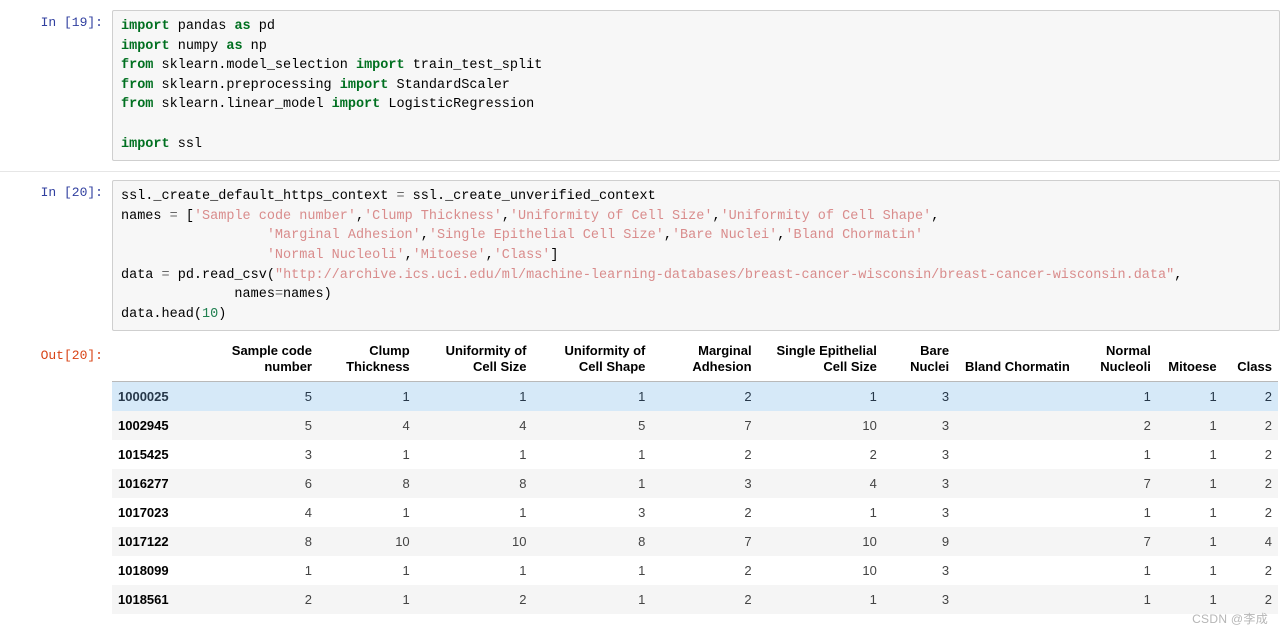 The width and height of the screenshot is (1280, 635). I want to click on col-header-bare-nuclei: Bare Nuclei, so click(930, 359).